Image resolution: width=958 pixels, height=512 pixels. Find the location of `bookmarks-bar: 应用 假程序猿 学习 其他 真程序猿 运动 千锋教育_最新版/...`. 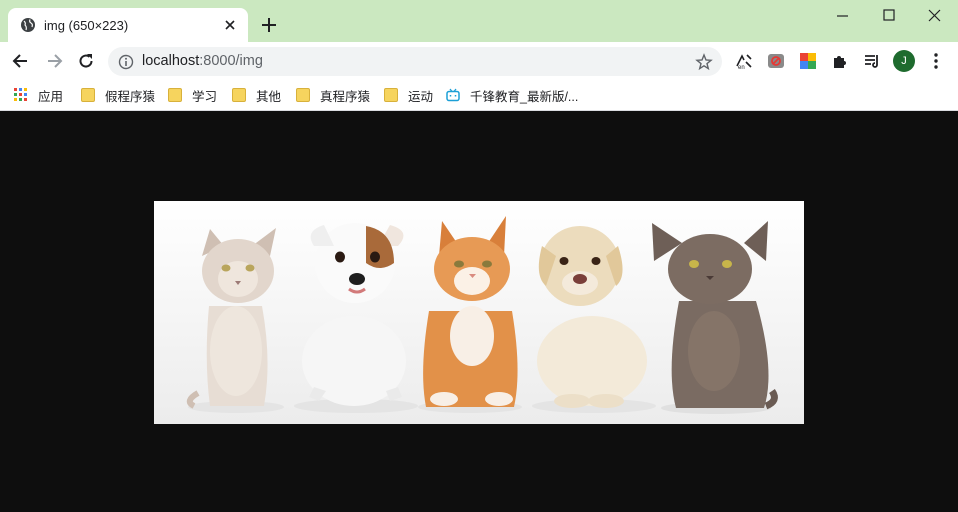

bookmarks-bar: 应用 假程序猿 学习 其他 真程序猿 运动 千锋教育_最新版/... is located at coordinates (479, 95).